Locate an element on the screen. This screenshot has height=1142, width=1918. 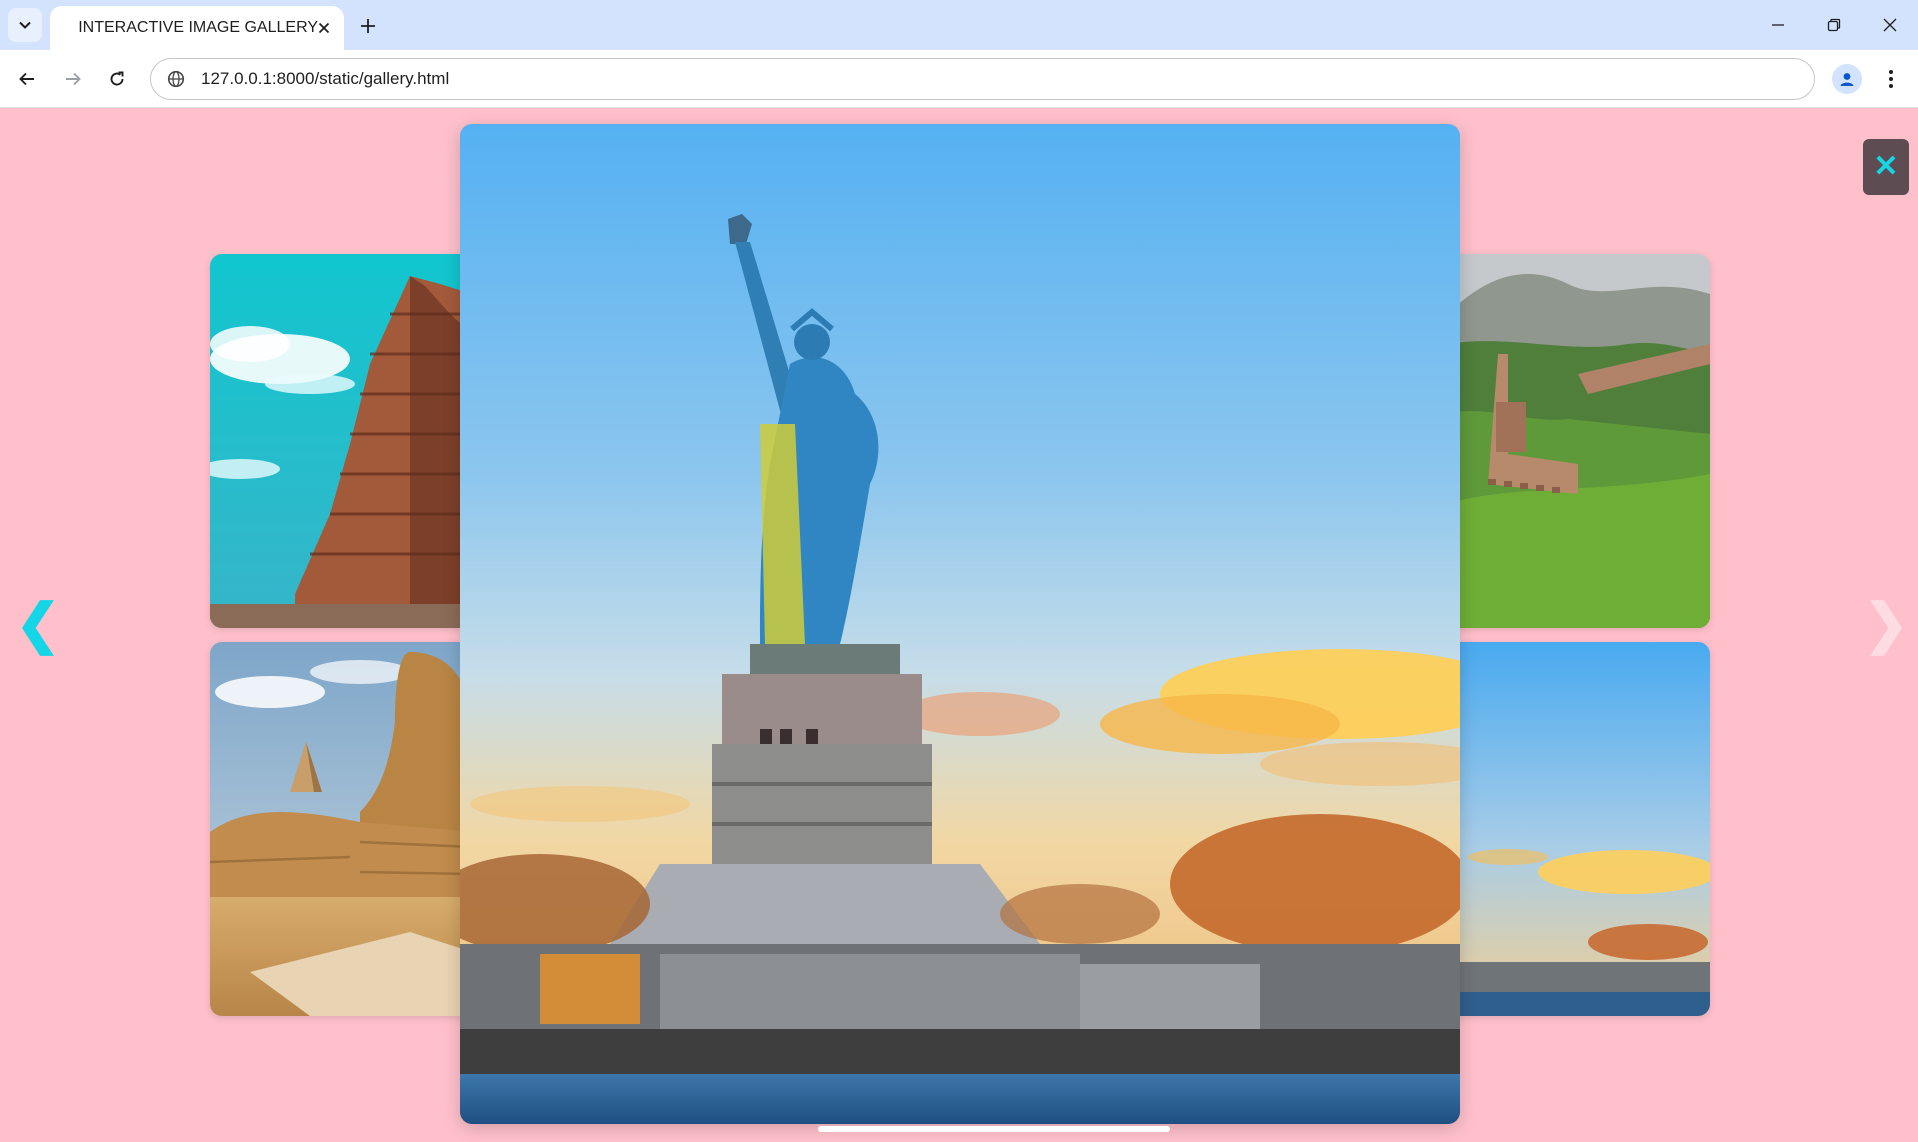
plus-icon is located at coordinates (368, 26).